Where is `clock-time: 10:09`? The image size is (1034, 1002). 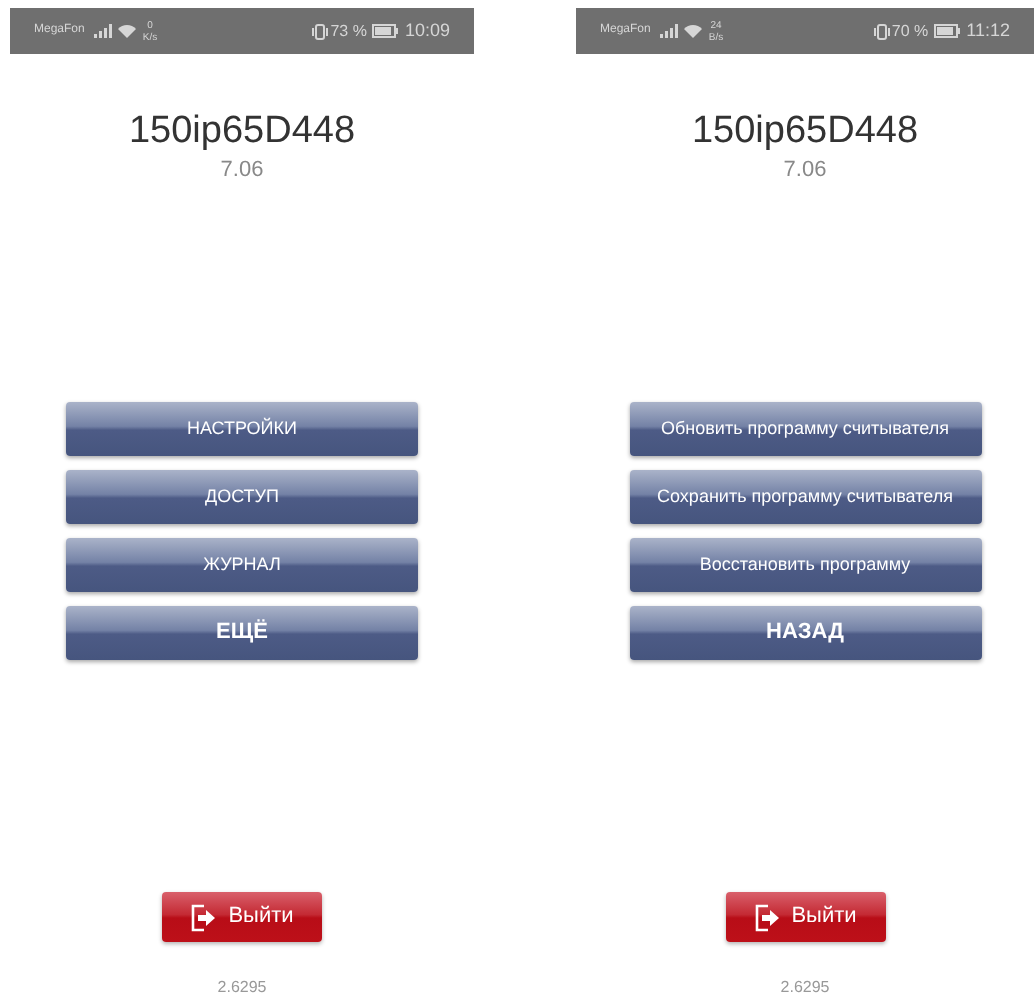
clock-time: 10:09 is located at coordinates (427, 30).